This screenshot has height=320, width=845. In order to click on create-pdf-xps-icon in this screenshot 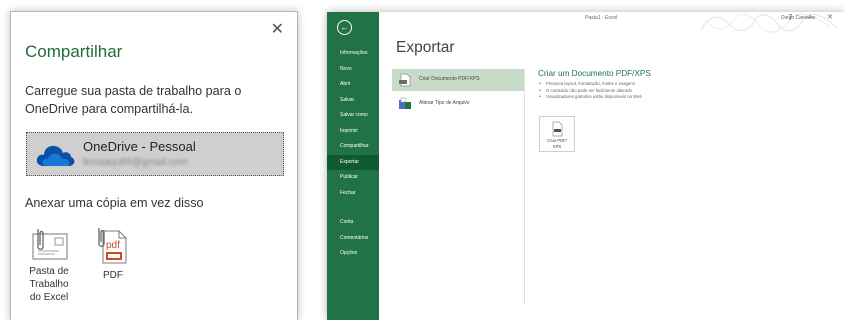, I will do `click(557, 129)`.